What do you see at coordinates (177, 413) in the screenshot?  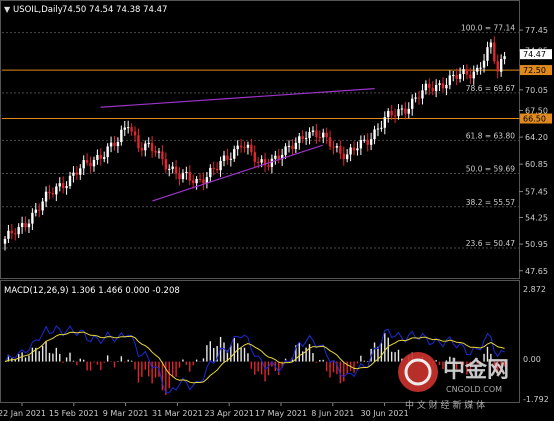 I see `date-tick-label: 31 Mar 2021` at bounding box center [177, 413].